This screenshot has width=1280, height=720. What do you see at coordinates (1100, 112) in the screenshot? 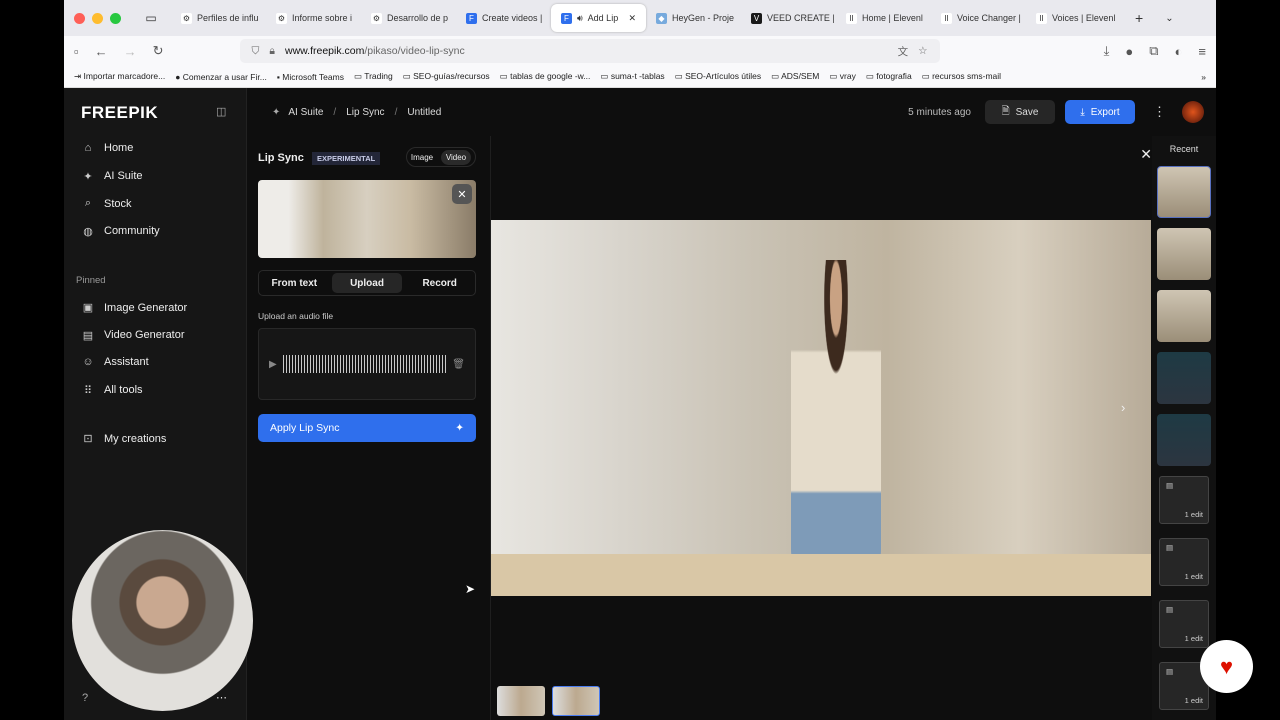
I see `export-button: ⤓ Export` at bounding box center [1100, 112].